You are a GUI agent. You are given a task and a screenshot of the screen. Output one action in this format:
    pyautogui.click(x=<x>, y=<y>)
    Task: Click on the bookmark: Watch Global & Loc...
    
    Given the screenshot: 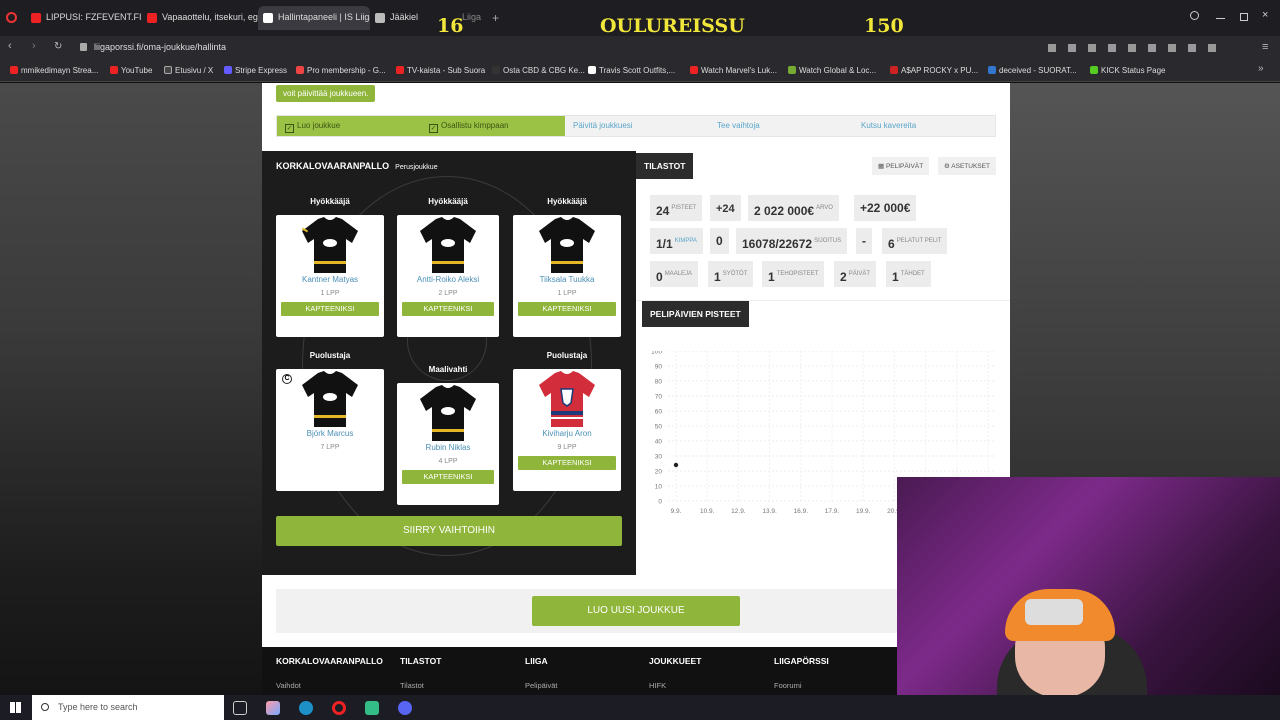 What is the action you would take?
    pyautogui.click(x=832, y=70)
    